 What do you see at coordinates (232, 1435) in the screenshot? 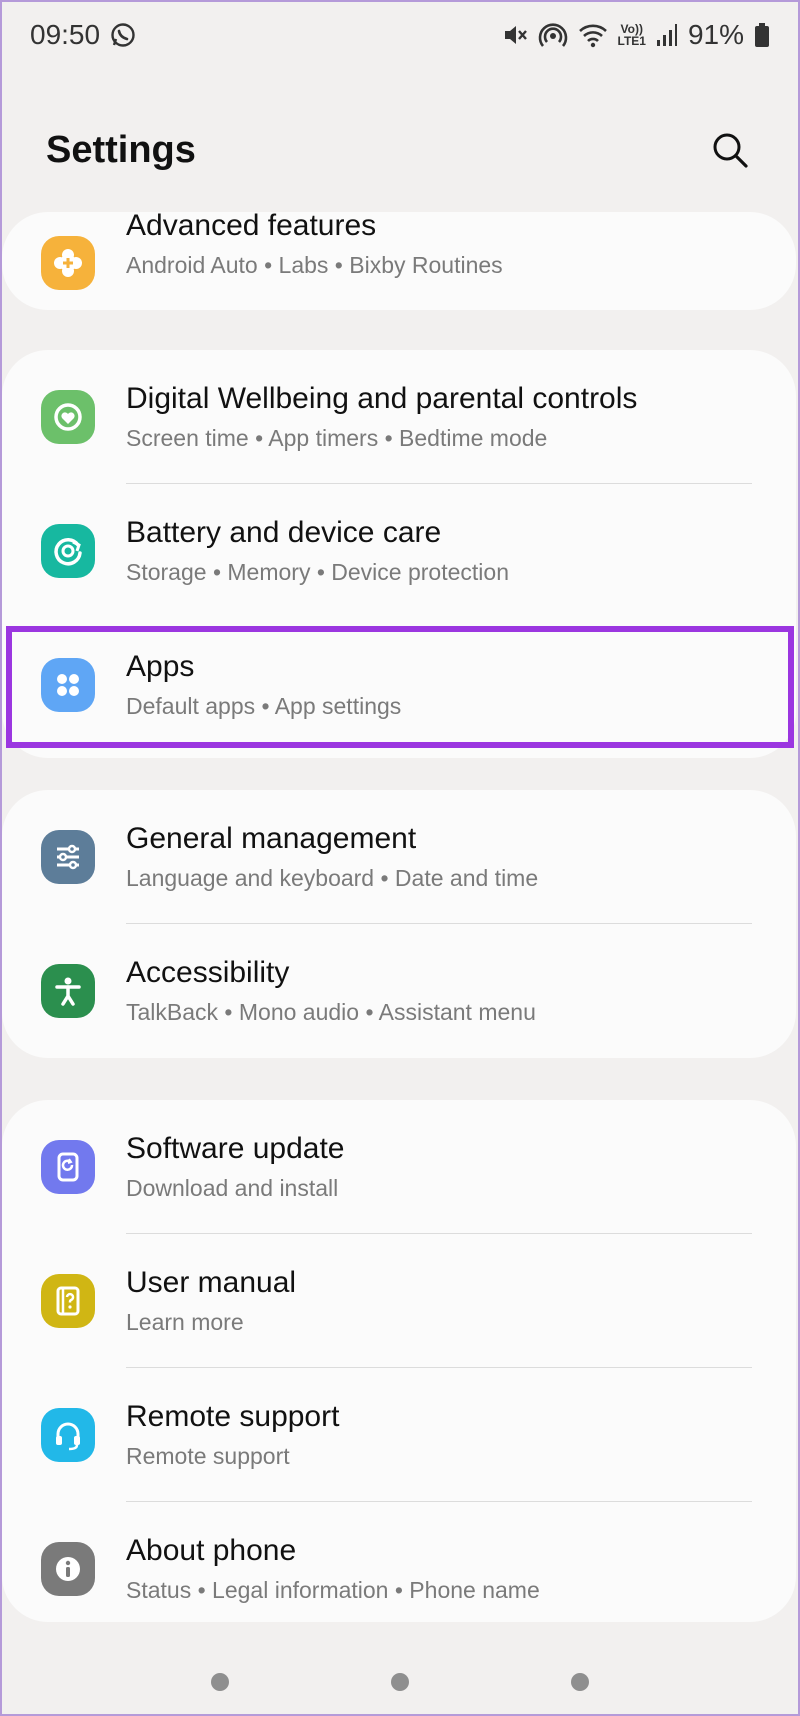
I see `item-texts: Remote support Remote support` at bounding box center [232, 1435].